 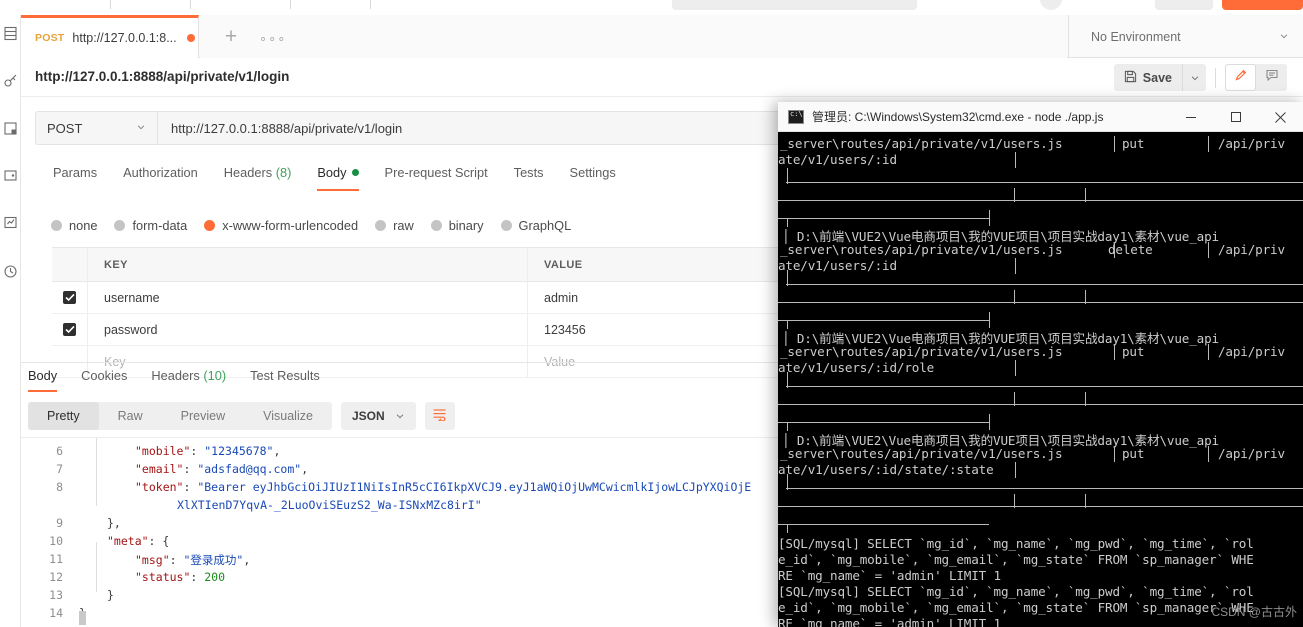 I want to click on chevron-down-icon, so click(x=141, y=128).